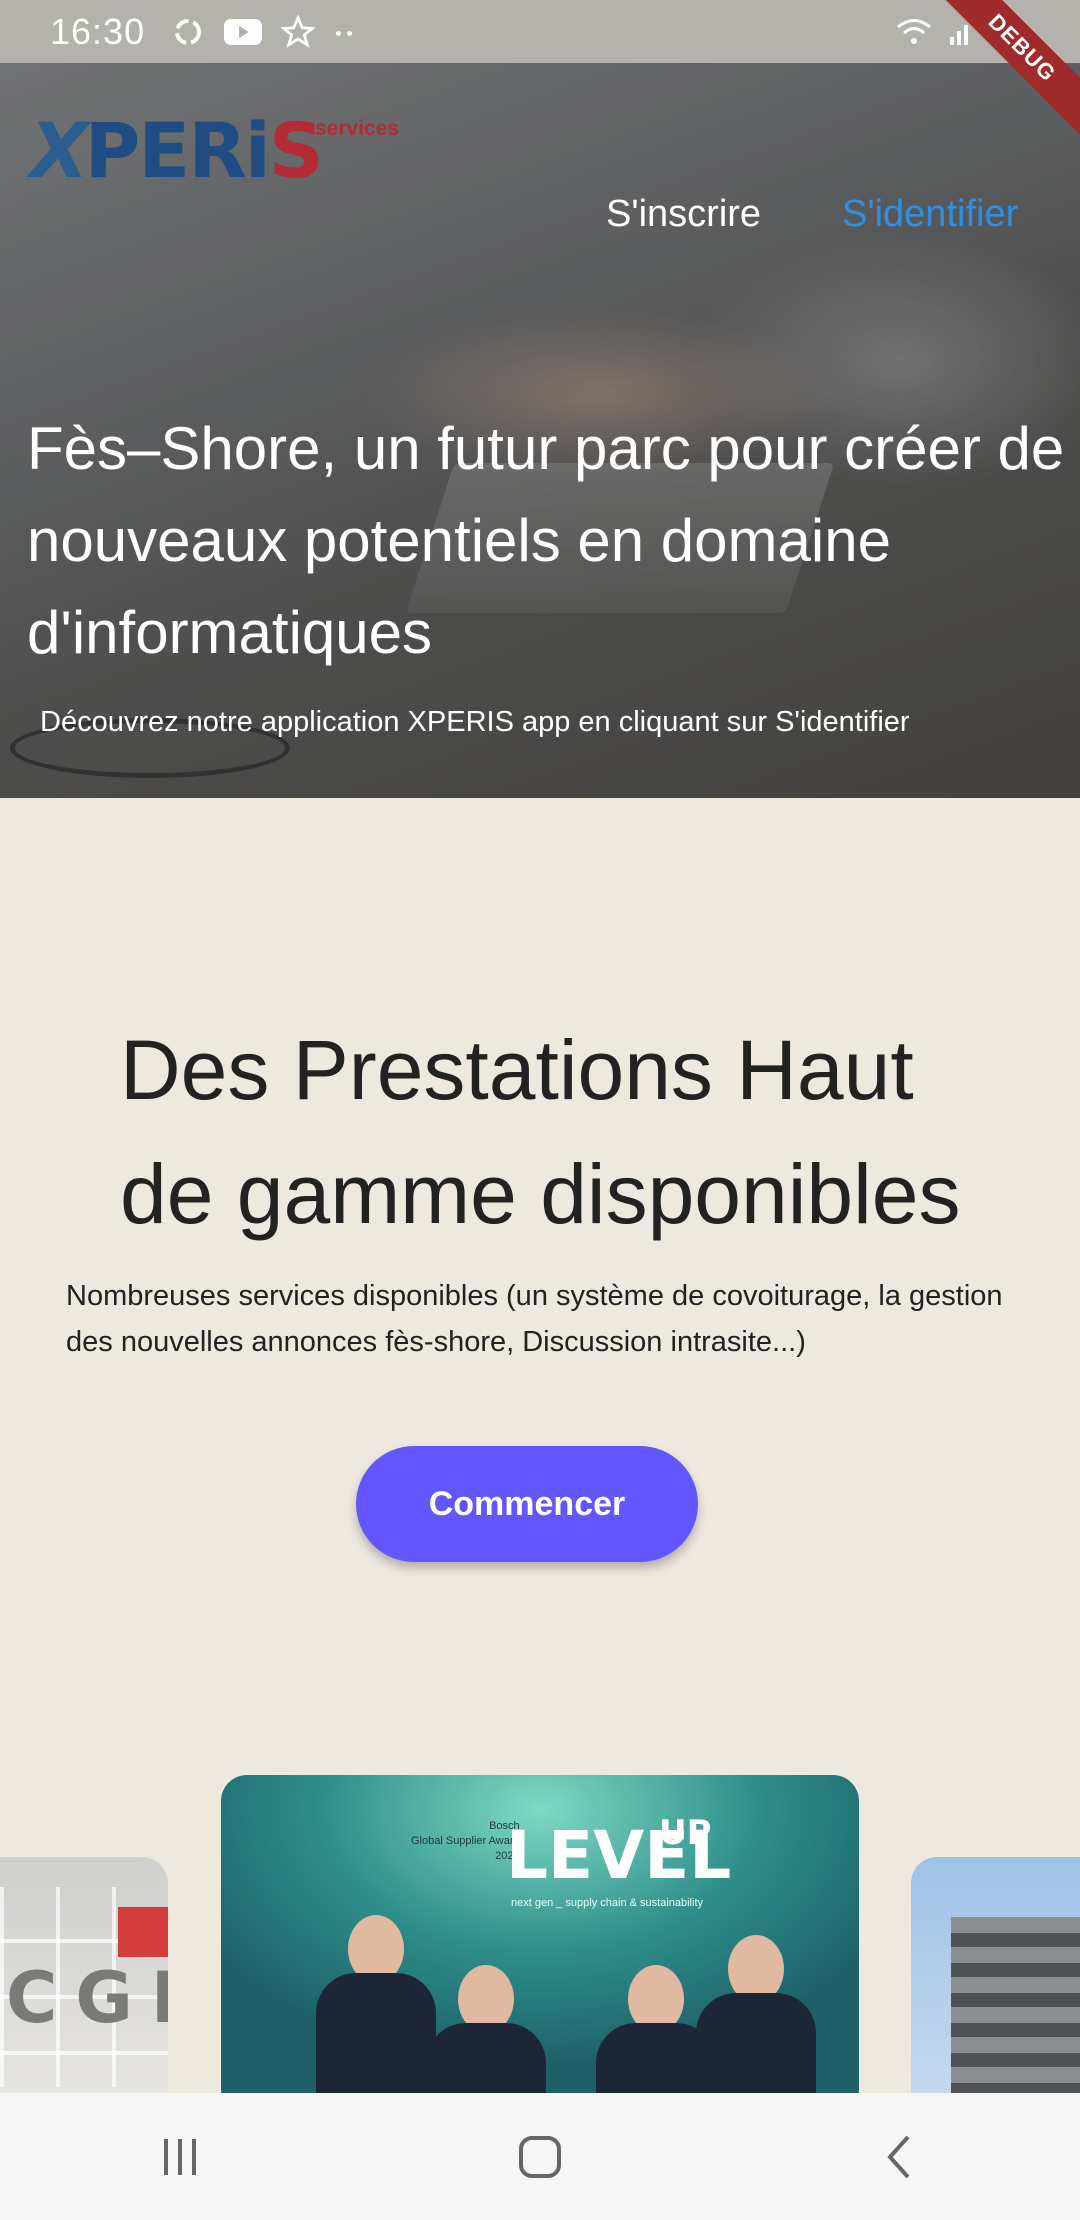  What do you see at coordinates (527, 1504) in the screenshot?
I see `start-button: Commencer` at bounding box center [527, 1504].